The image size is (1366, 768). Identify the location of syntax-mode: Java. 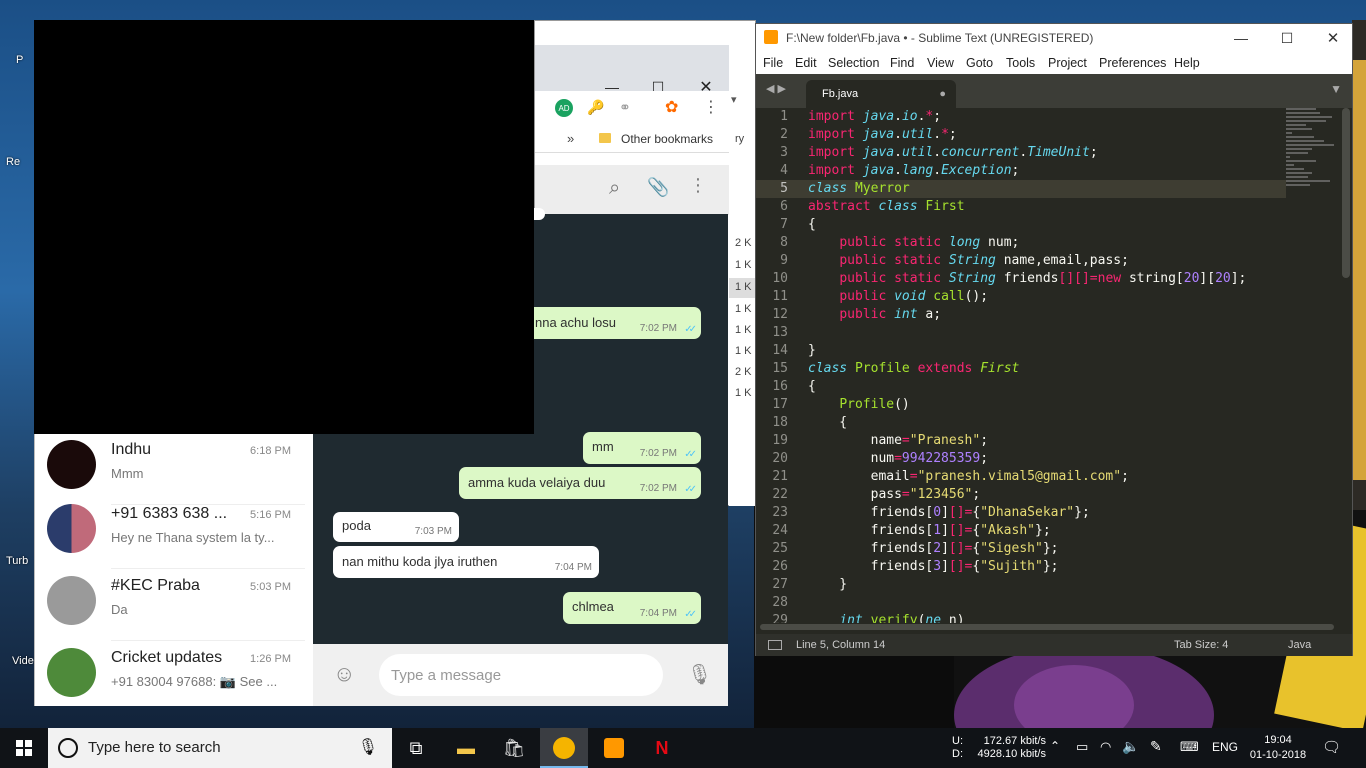
(1299, 645).